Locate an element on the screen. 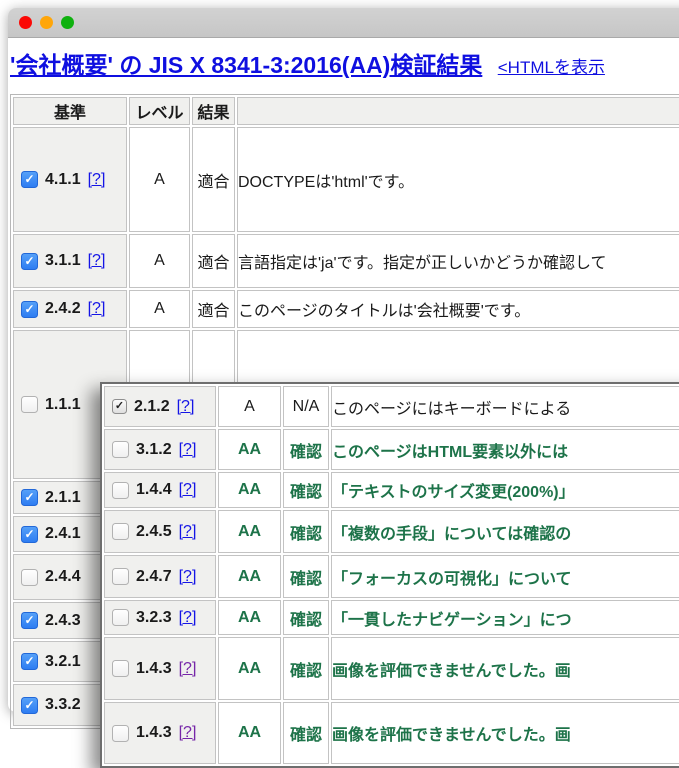  criterion-number: 2.4.4 is located at coordinates (63, 576).